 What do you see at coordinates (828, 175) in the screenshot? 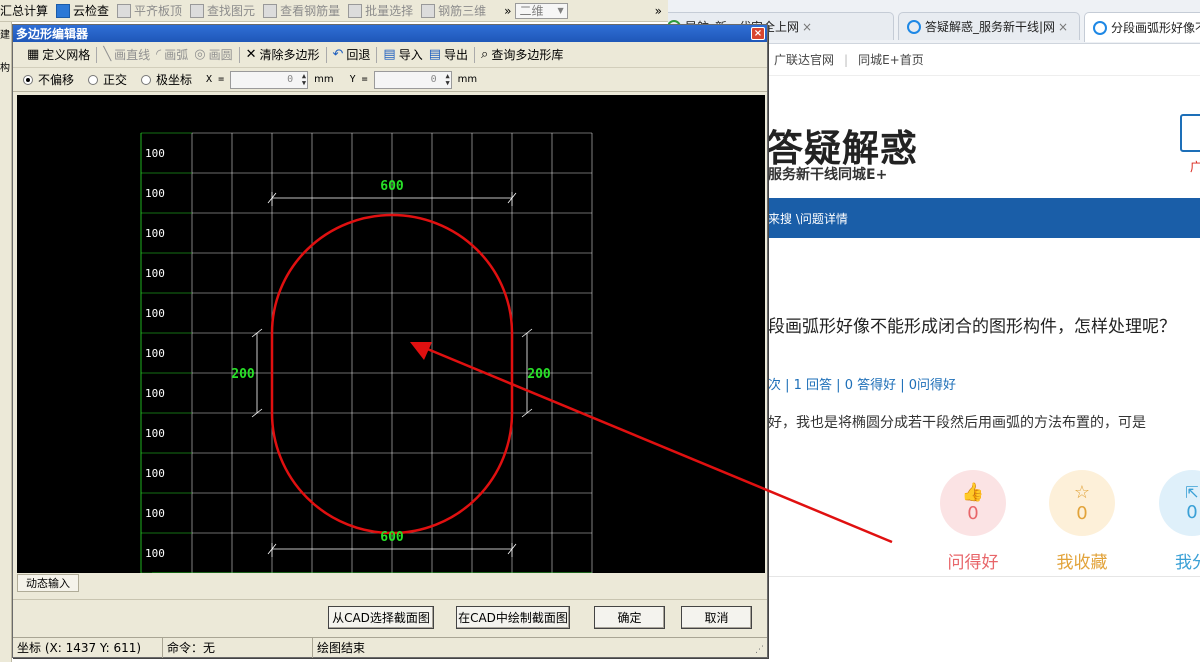
I see `site-slogan: 服务新干线同城E+` at bounding box center [828, 175].